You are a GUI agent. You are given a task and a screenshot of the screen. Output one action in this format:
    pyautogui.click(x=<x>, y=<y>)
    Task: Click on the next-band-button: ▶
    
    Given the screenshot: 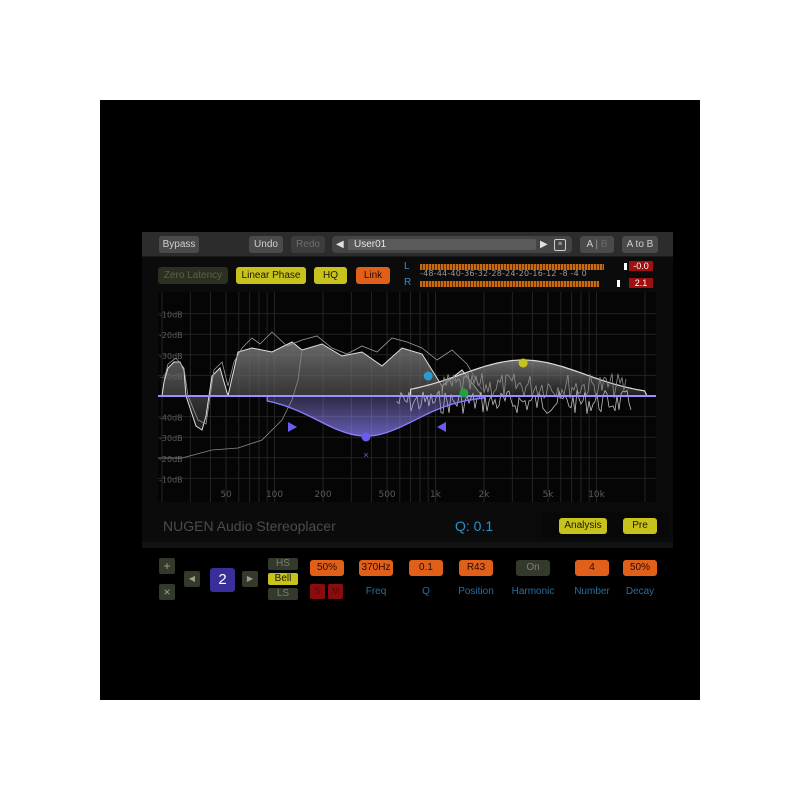 What is the action you would take?
    pyautogui.click(x=250, y=579)
    